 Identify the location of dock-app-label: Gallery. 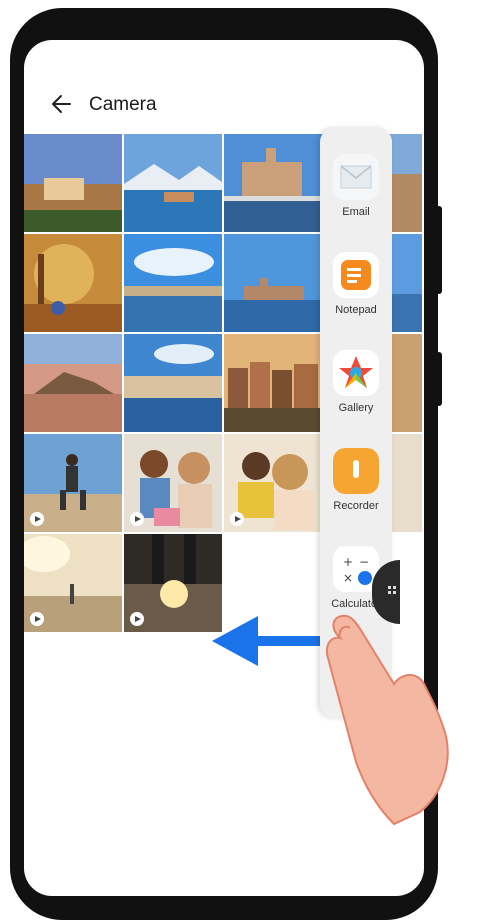
(356, 408).